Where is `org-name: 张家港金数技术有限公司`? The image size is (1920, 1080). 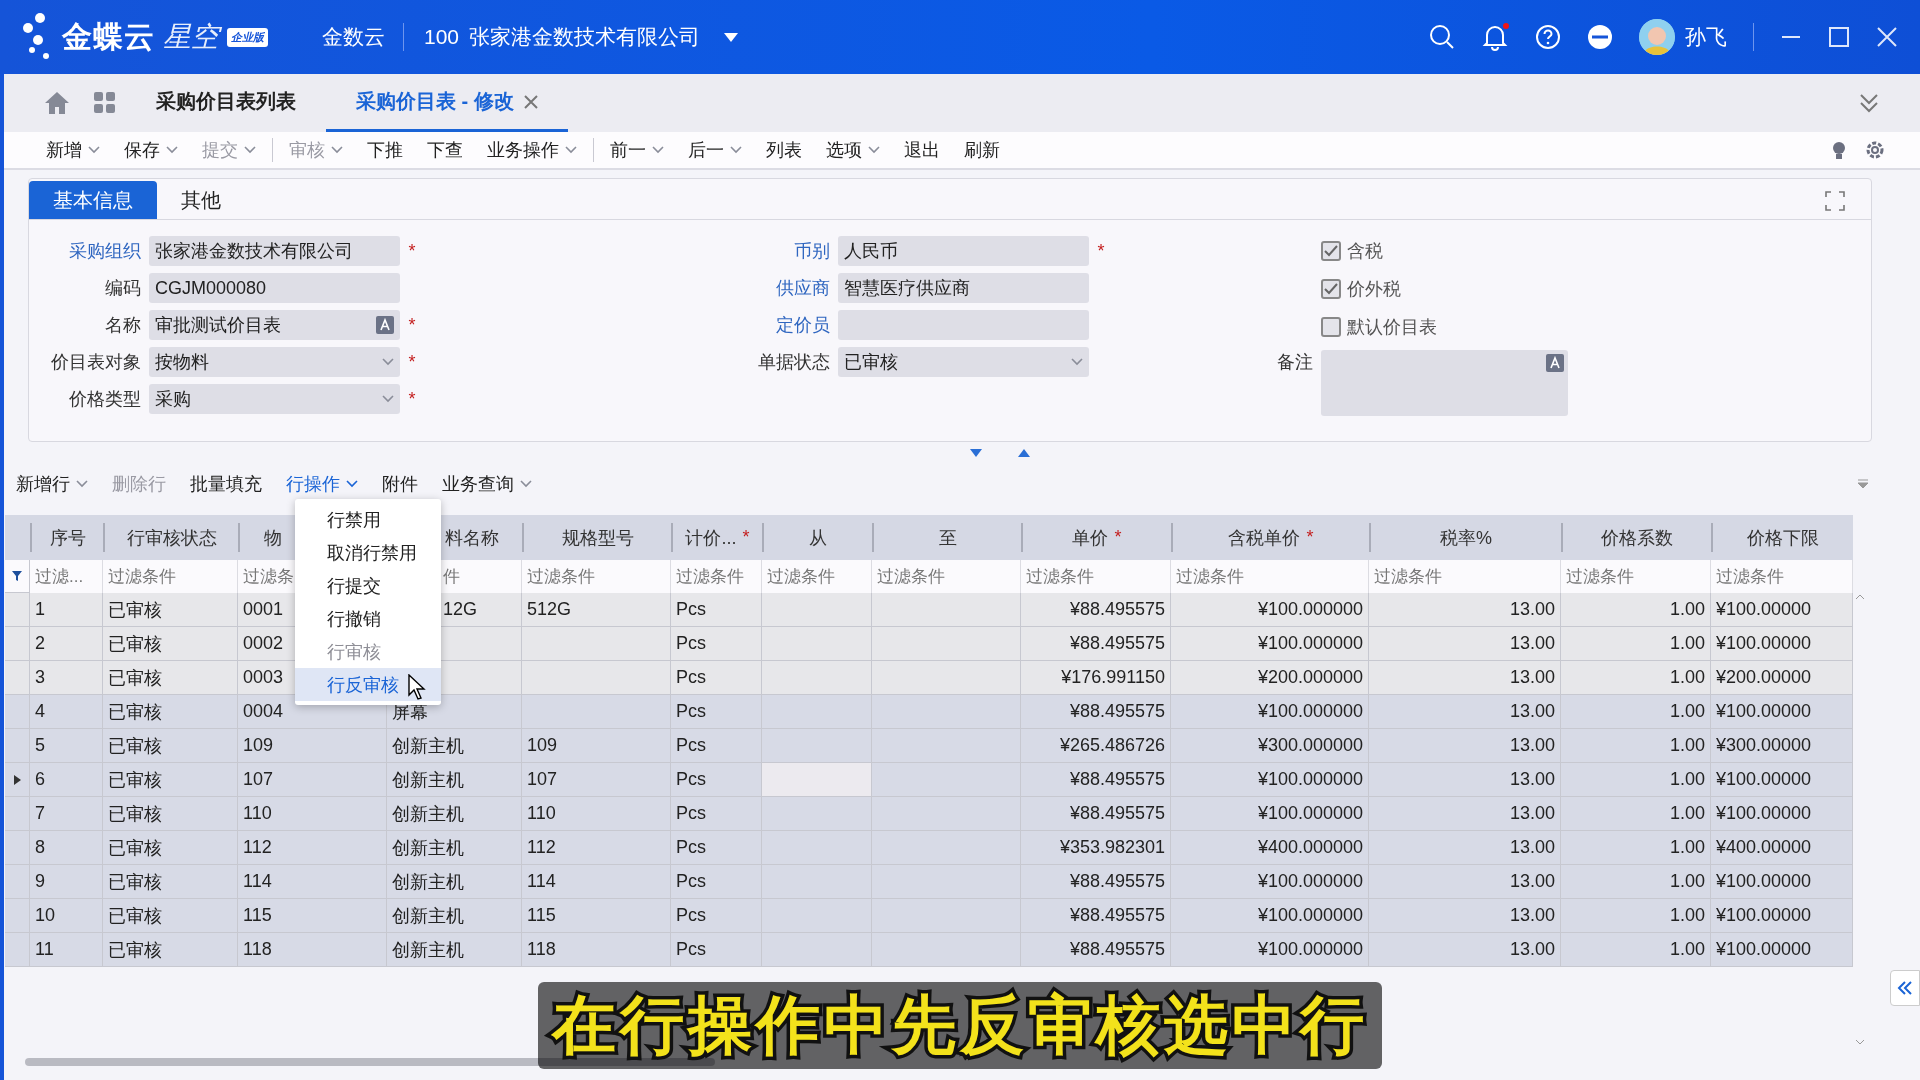
org-name: 张家港金数技术有限公司 is located at coordinates (585, 37).